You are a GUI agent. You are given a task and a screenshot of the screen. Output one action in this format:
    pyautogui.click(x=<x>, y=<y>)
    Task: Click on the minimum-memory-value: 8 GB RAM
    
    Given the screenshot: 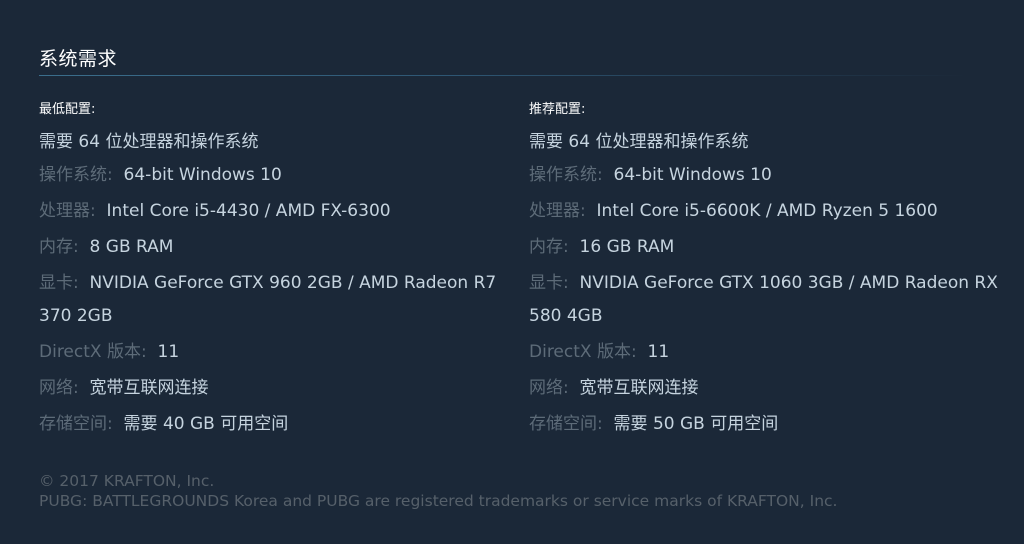 What is the action you would take?
    pyautogui.click(x=131, y=247)
    